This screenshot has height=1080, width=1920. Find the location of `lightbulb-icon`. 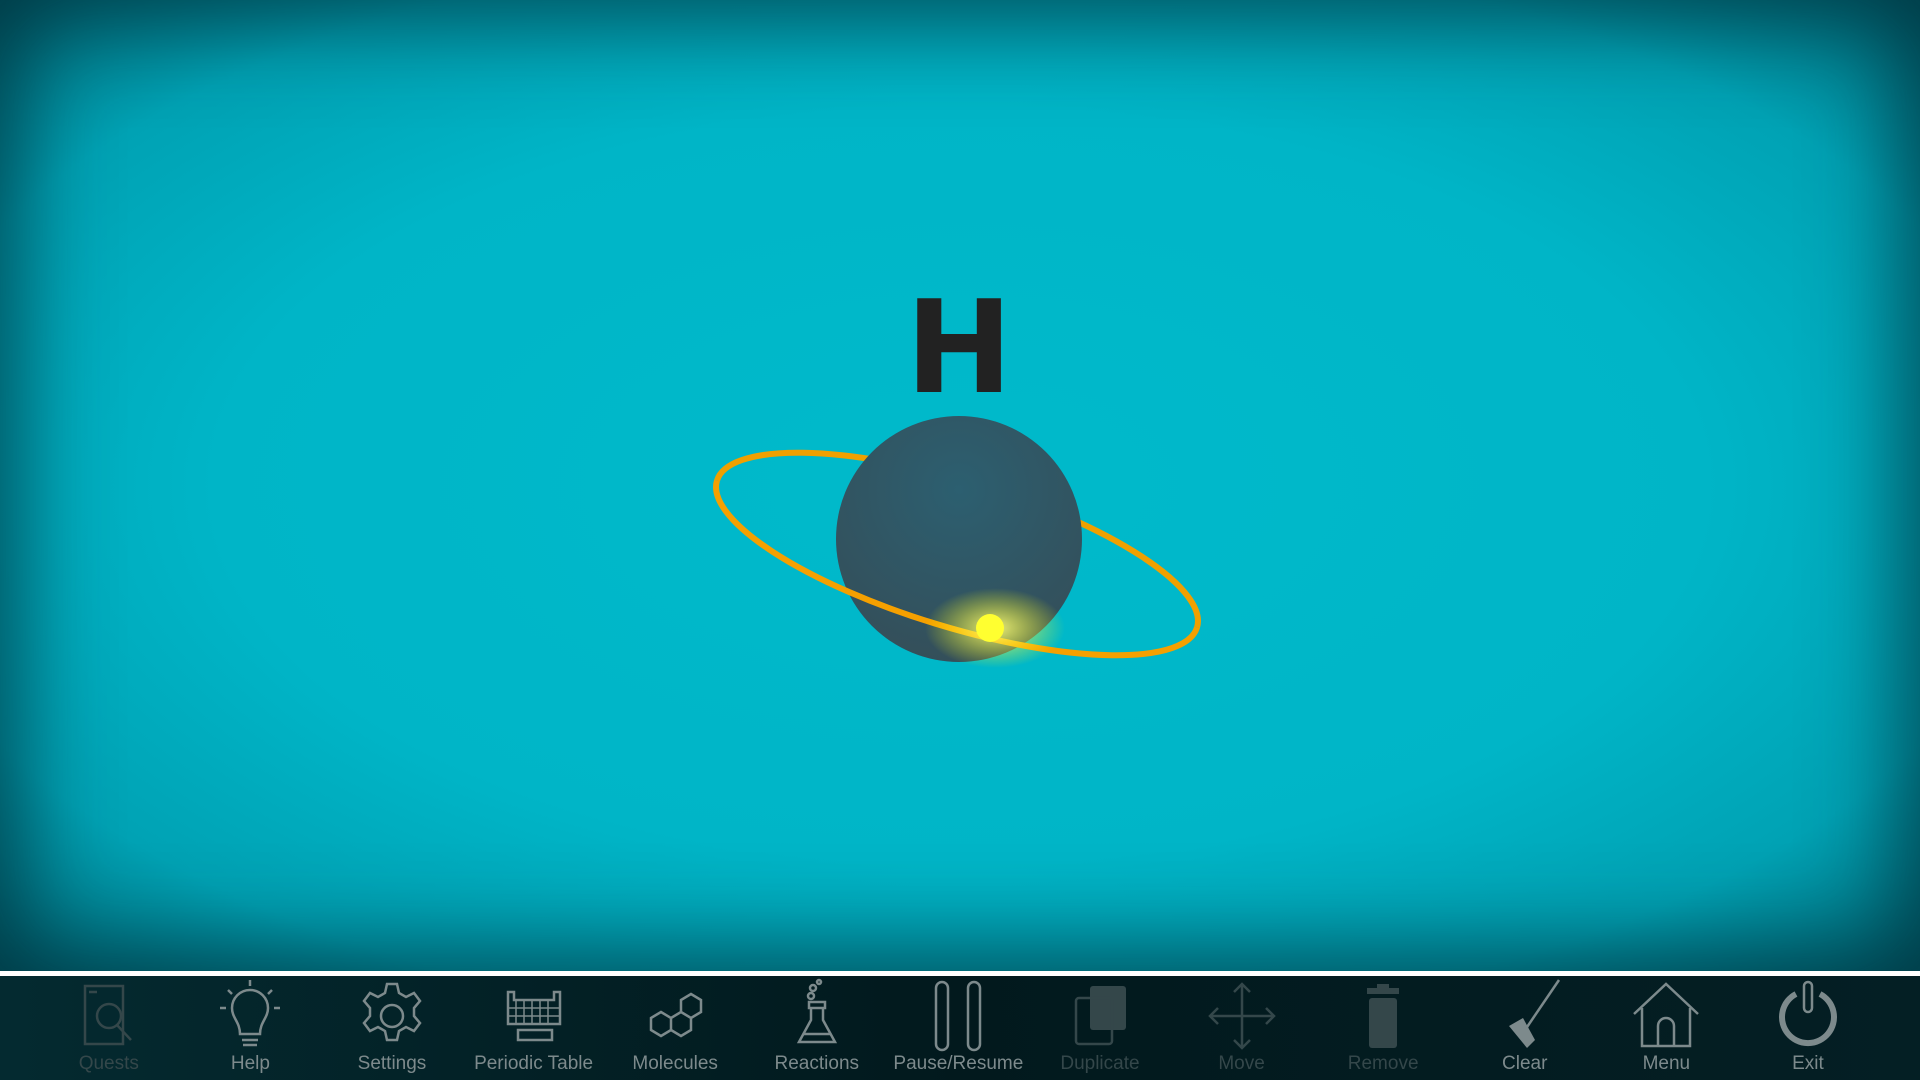

lightbulb-icon is located at coordinates (250, 1013).